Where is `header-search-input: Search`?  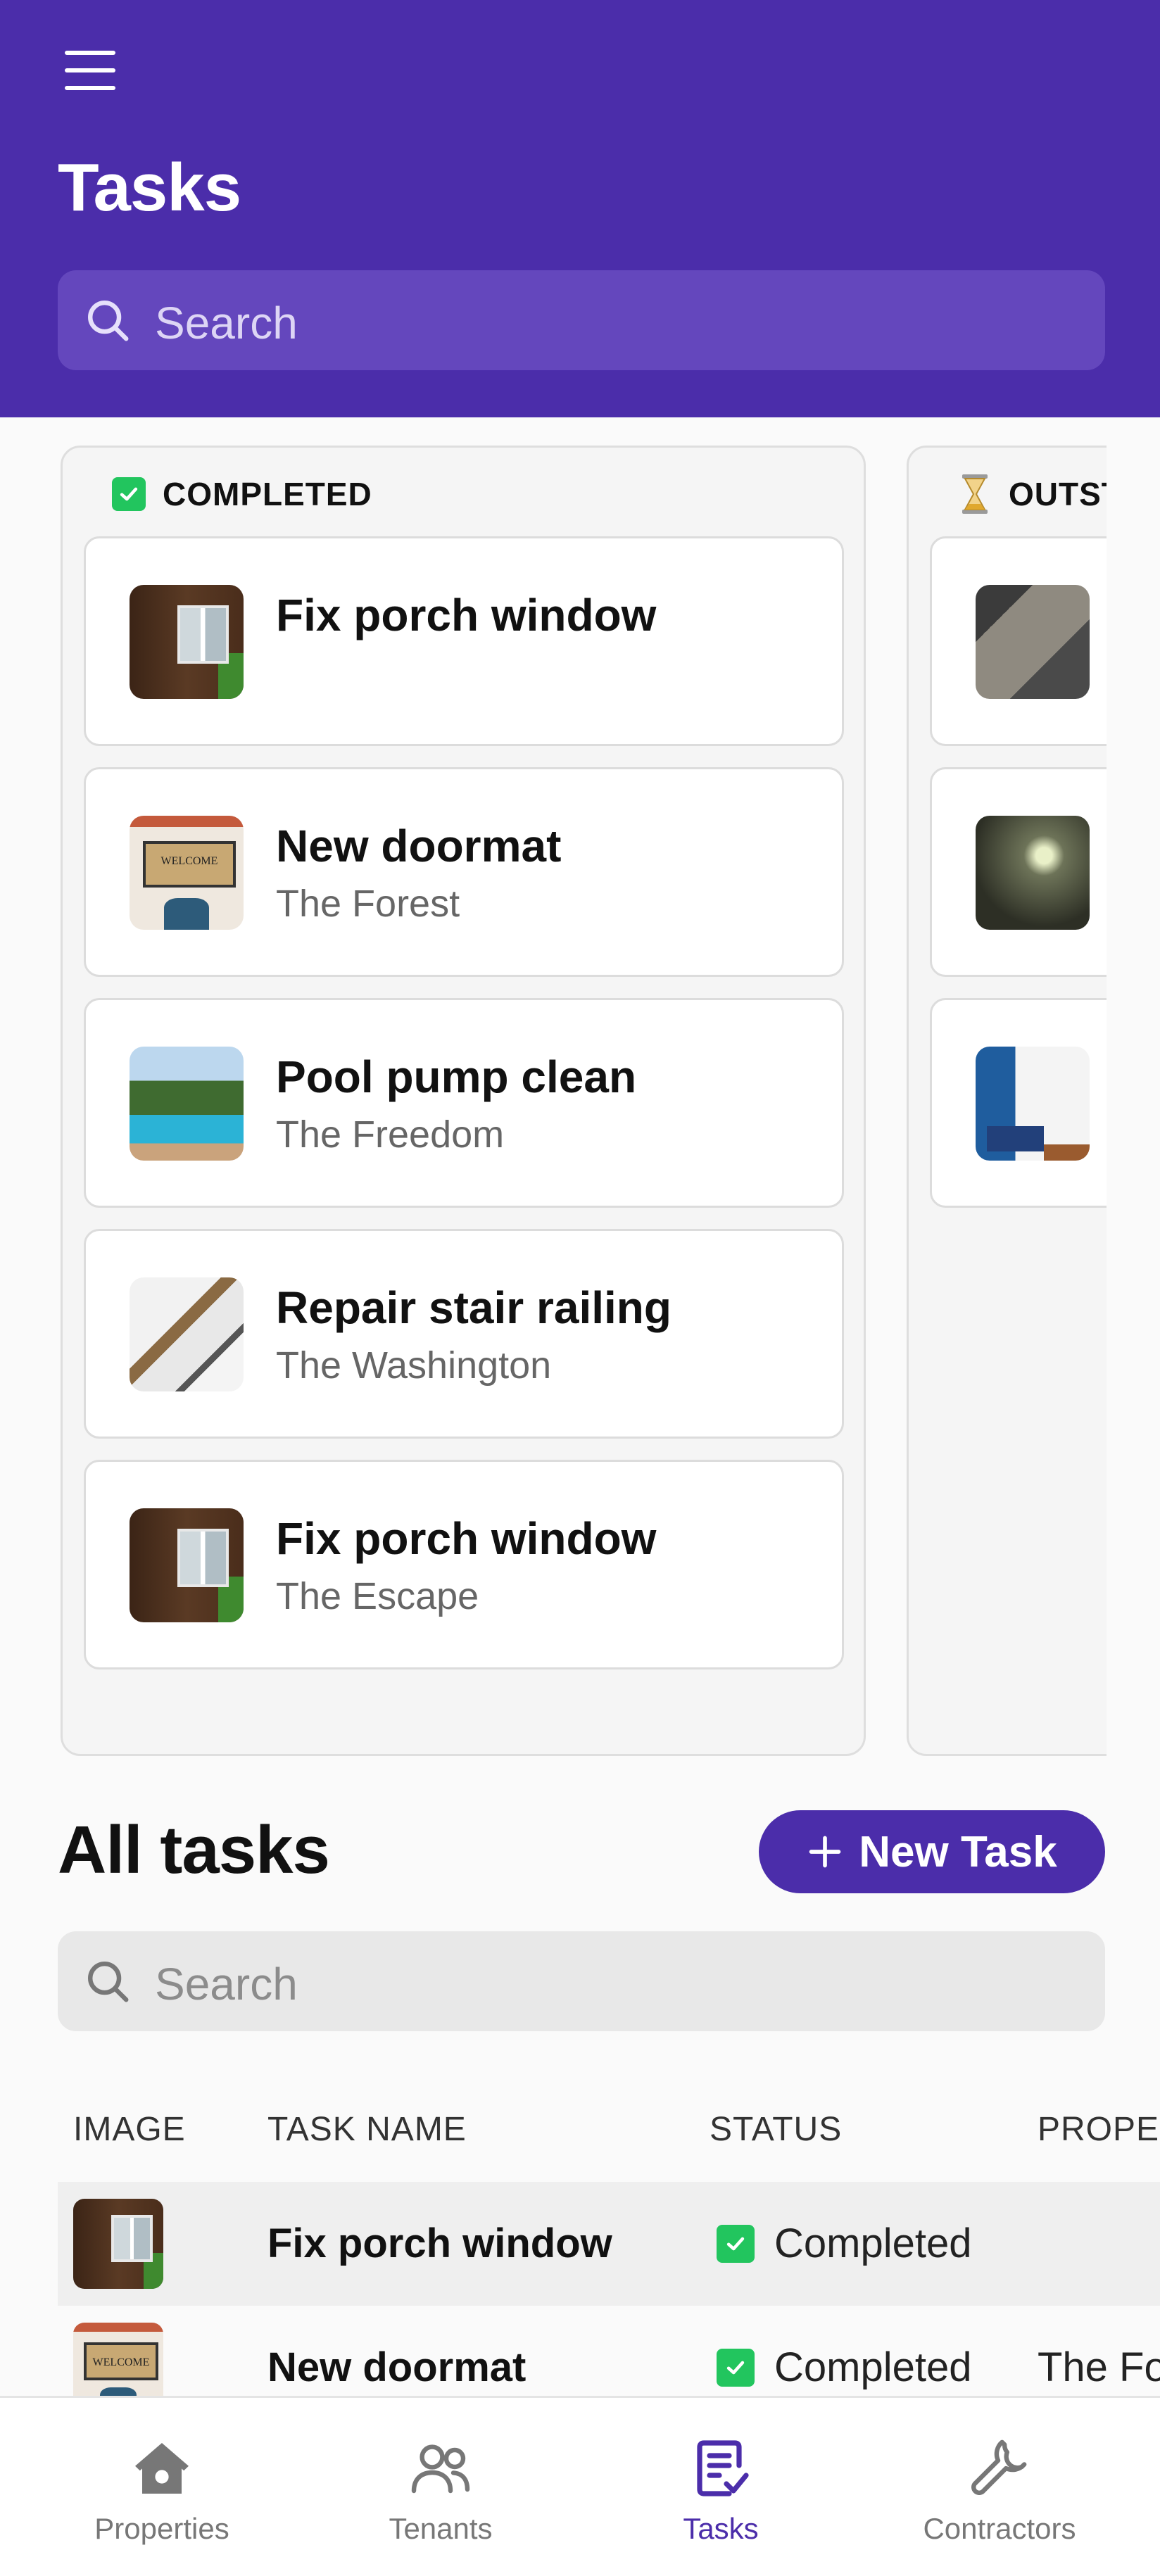
header-search-input: Search is located at coordinates (581, 320).